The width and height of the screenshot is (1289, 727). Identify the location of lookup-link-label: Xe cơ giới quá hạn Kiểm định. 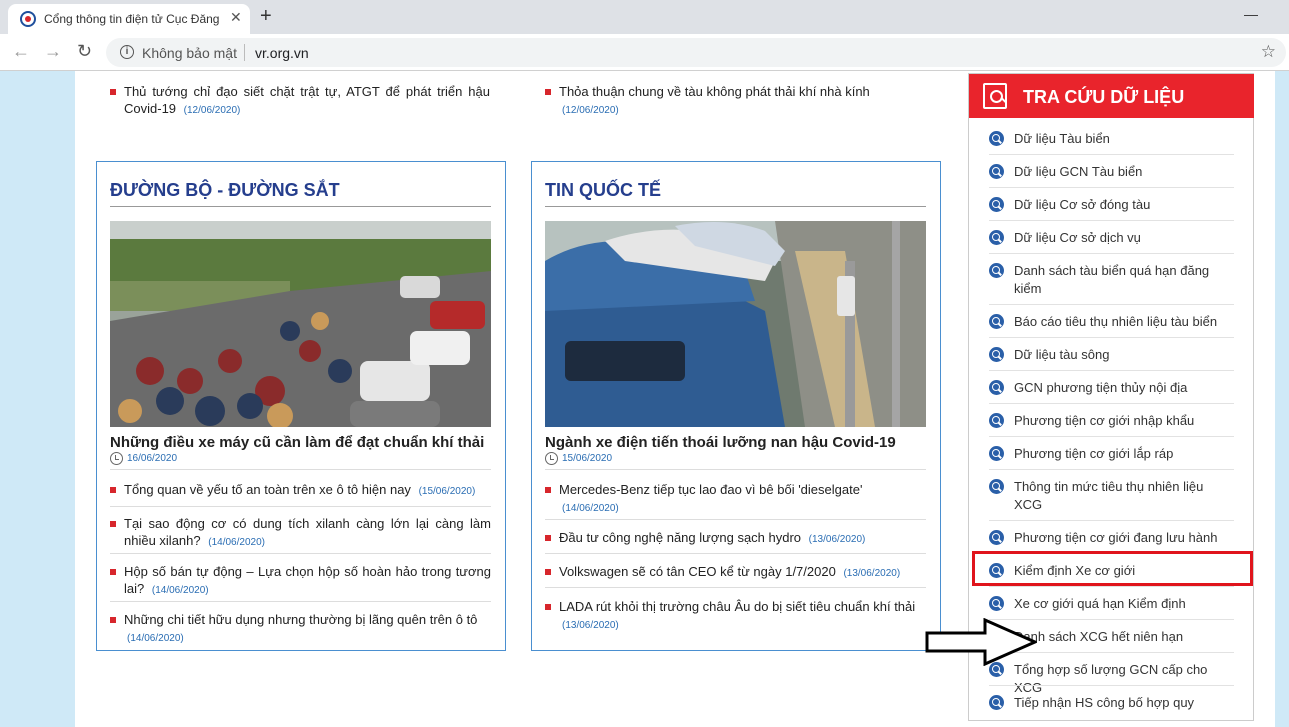
(1124, 604).